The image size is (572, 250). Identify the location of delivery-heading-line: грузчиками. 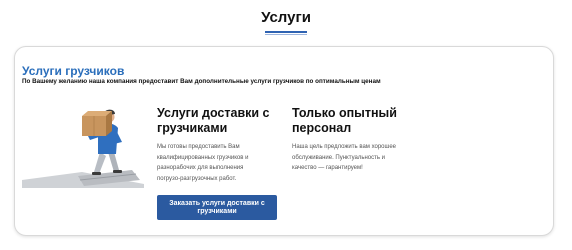
(192, 128).